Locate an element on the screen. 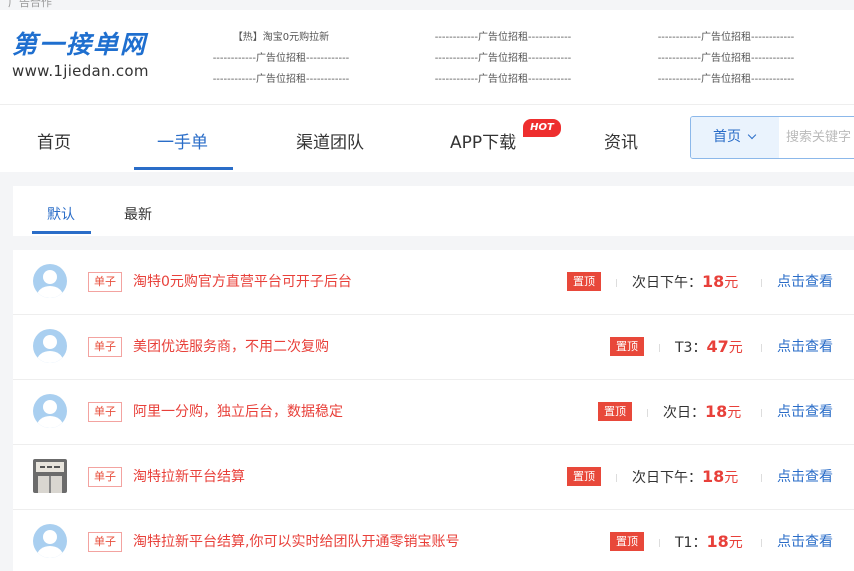 The height and width of the screenshot is (571, 854). settlement-time: T1 is located at coordinates (684, 543).